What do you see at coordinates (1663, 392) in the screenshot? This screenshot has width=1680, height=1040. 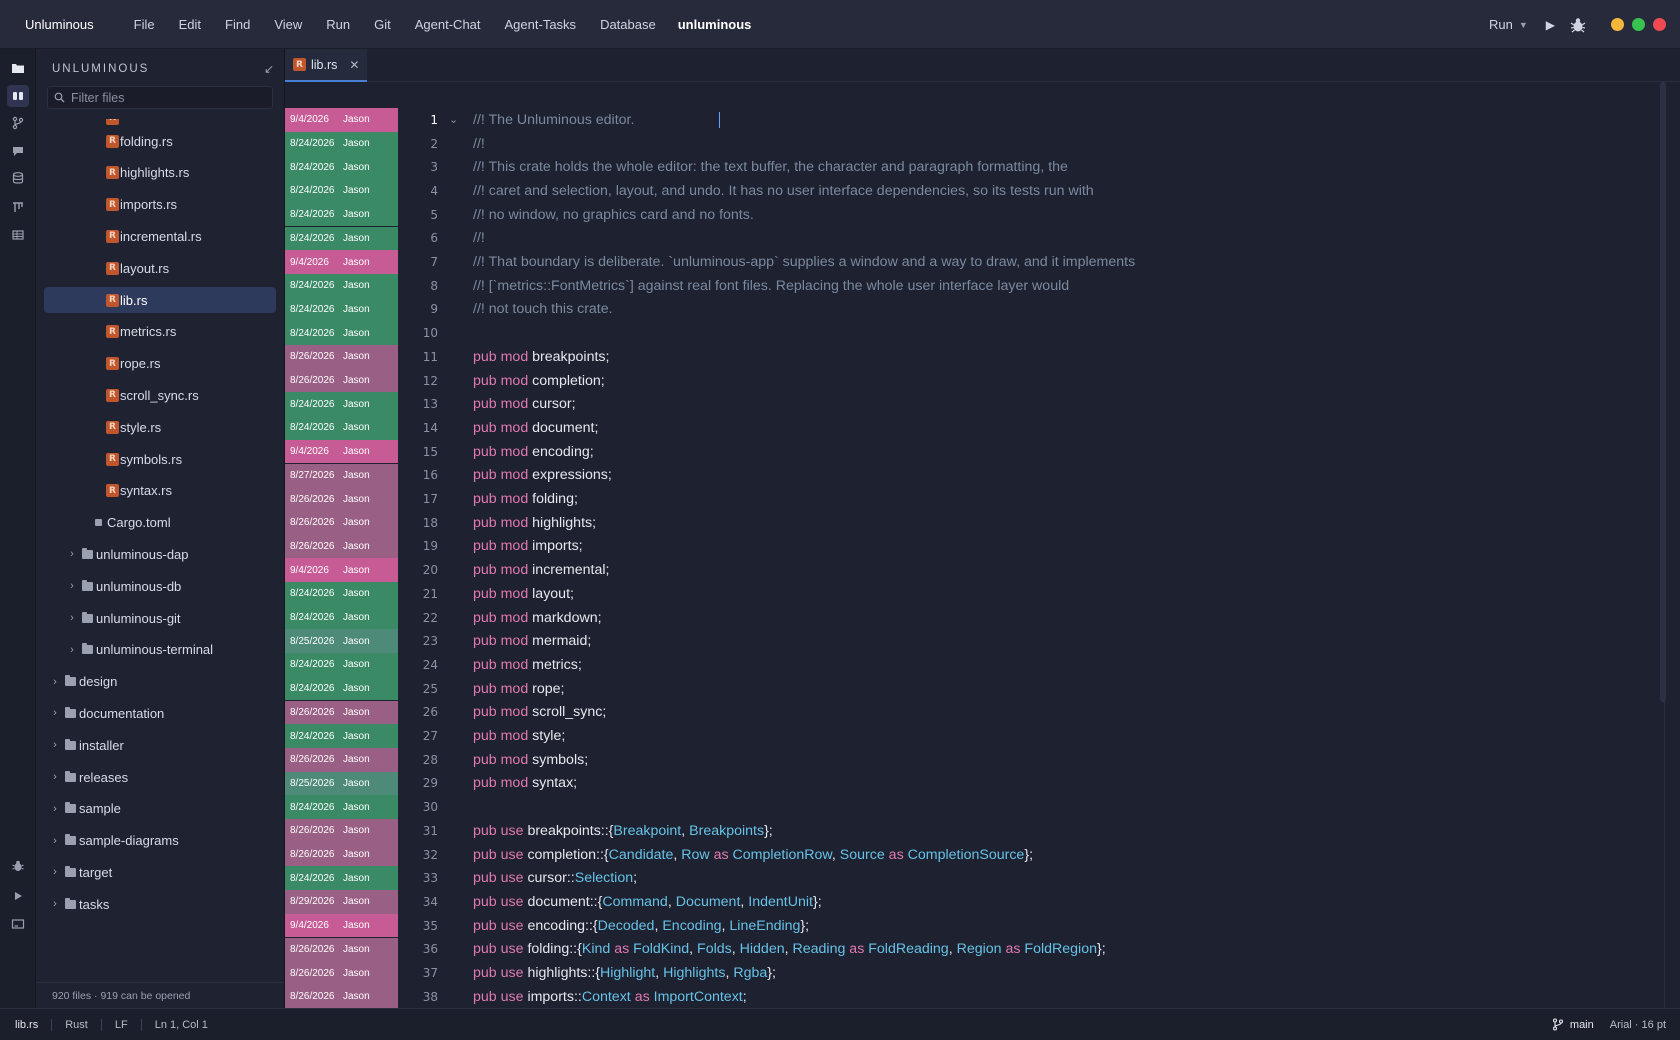 I see `editor-scrollbar` at bounding box center [1663, 392].